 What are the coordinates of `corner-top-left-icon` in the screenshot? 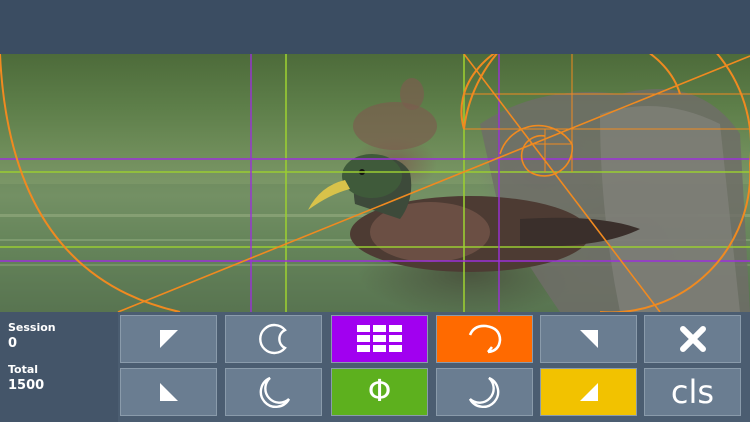 It's located at (168, 339).